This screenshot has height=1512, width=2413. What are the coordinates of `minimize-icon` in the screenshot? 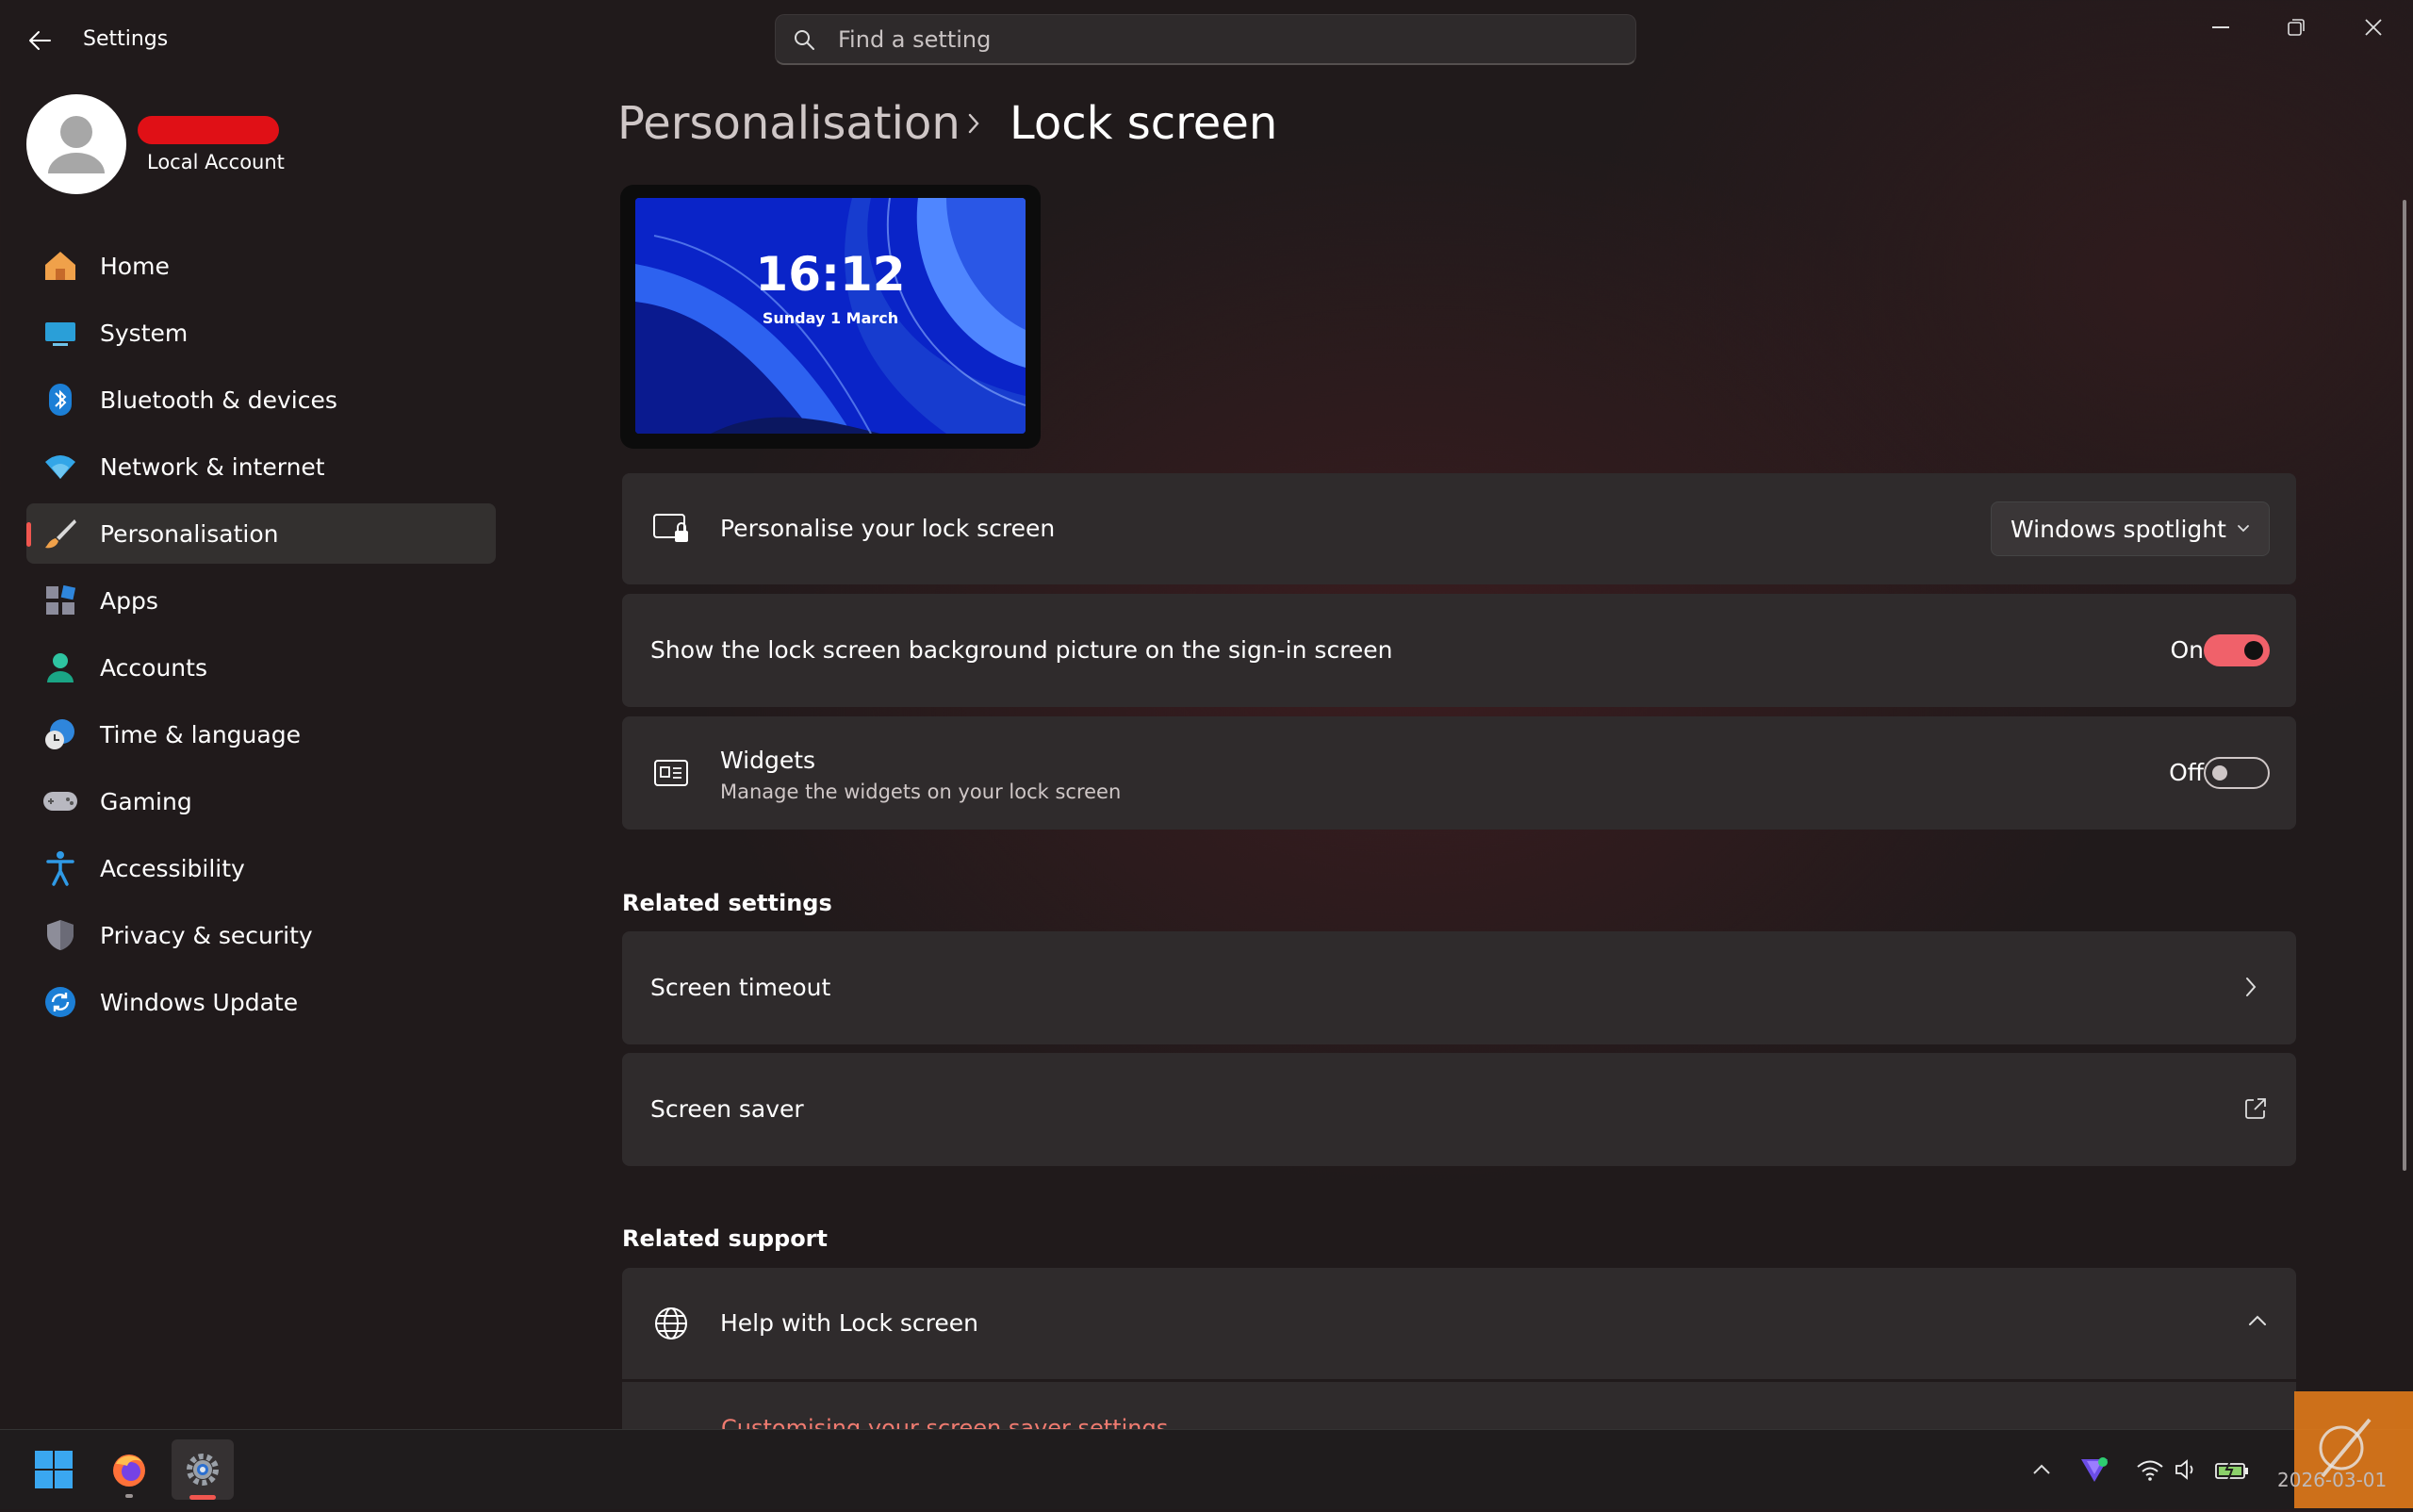 It's located at (2220, 27).